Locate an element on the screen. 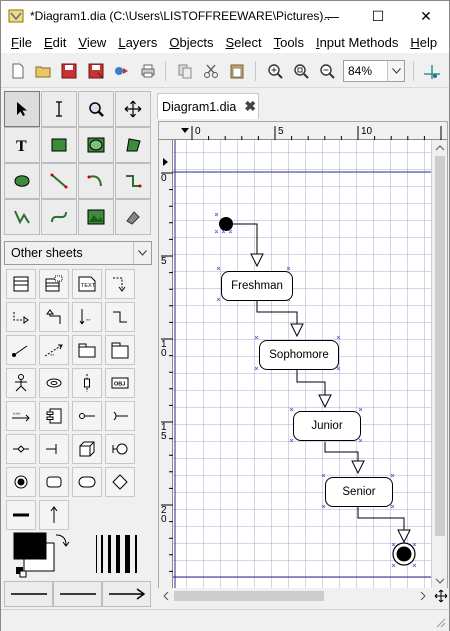 The width and height of the screenshot is (450, 631). uml-decision-shape is located at coordinates (120, 482).